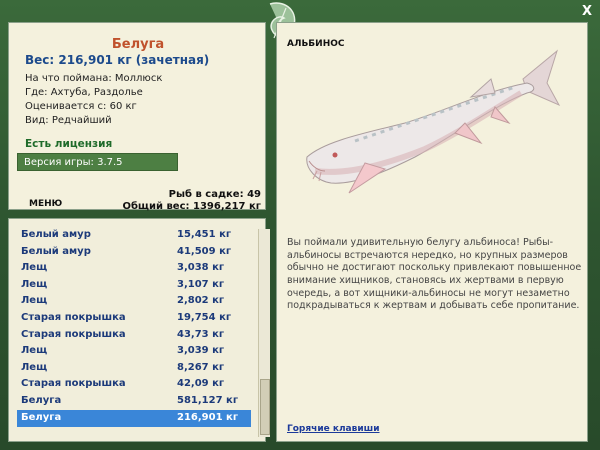 The width and height of the screenshot is (600, 450). I want to click on list-item: Лещ 3,038 кг, so click(134, 268).